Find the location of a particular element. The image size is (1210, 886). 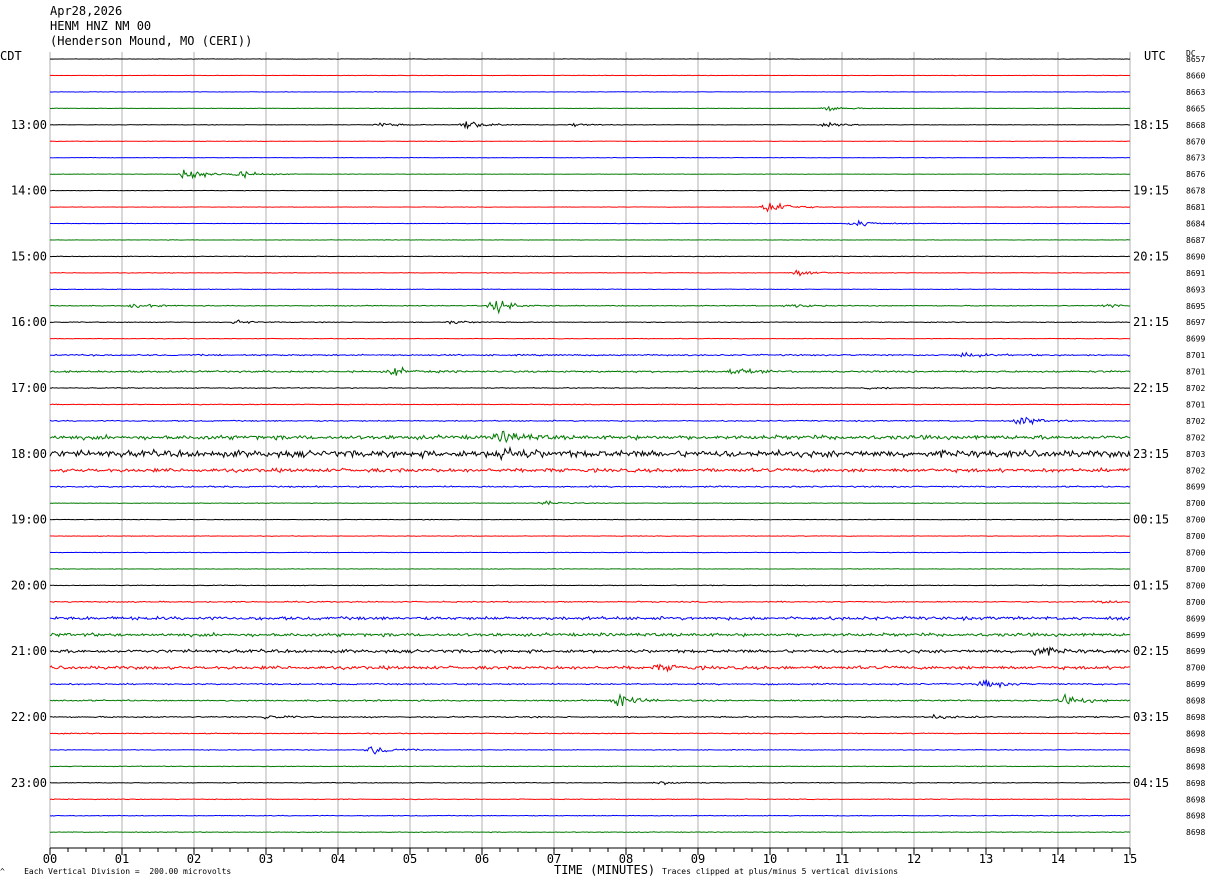

x-tick-label: 02 is located at coordinates (194, 859).